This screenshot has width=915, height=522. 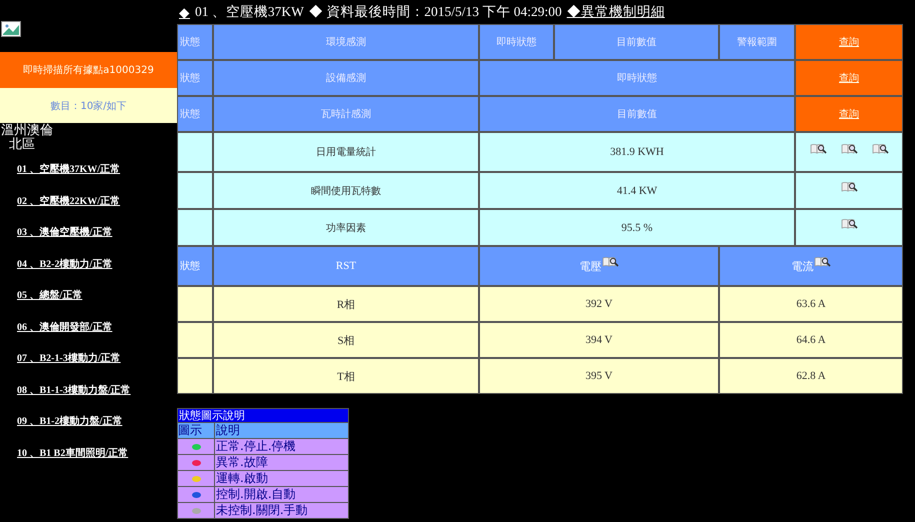 What do you see at coordinates (346, 304) in the screenshot?
I see `table-cell: R相` at bounding box center [346, 304].